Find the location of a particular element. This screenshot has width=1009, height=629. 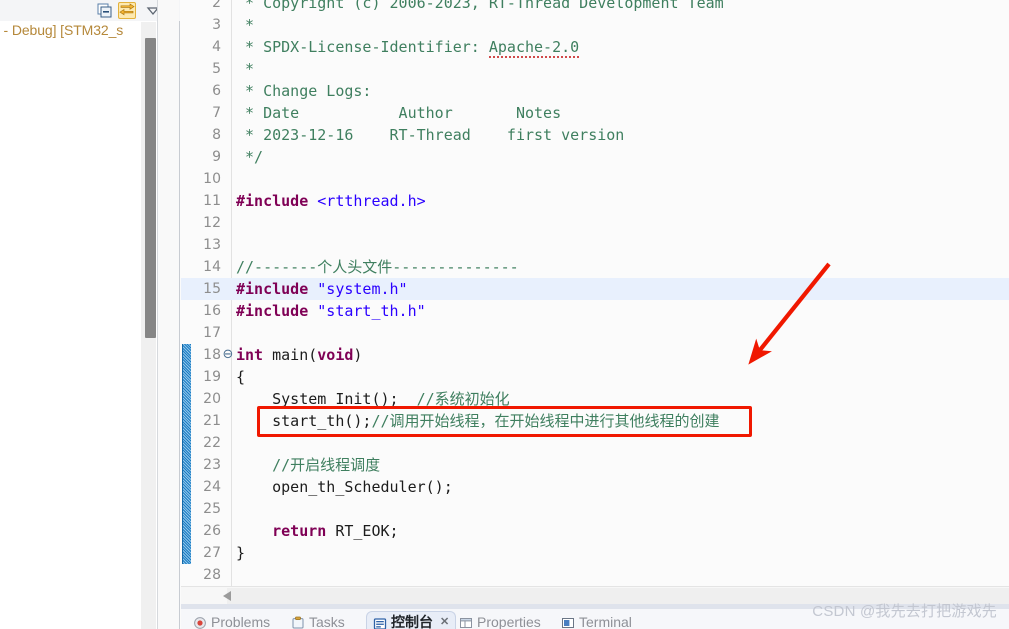

code-token: * 2023-12-16 RT-Thread first version is located at coordinates (430, 135).